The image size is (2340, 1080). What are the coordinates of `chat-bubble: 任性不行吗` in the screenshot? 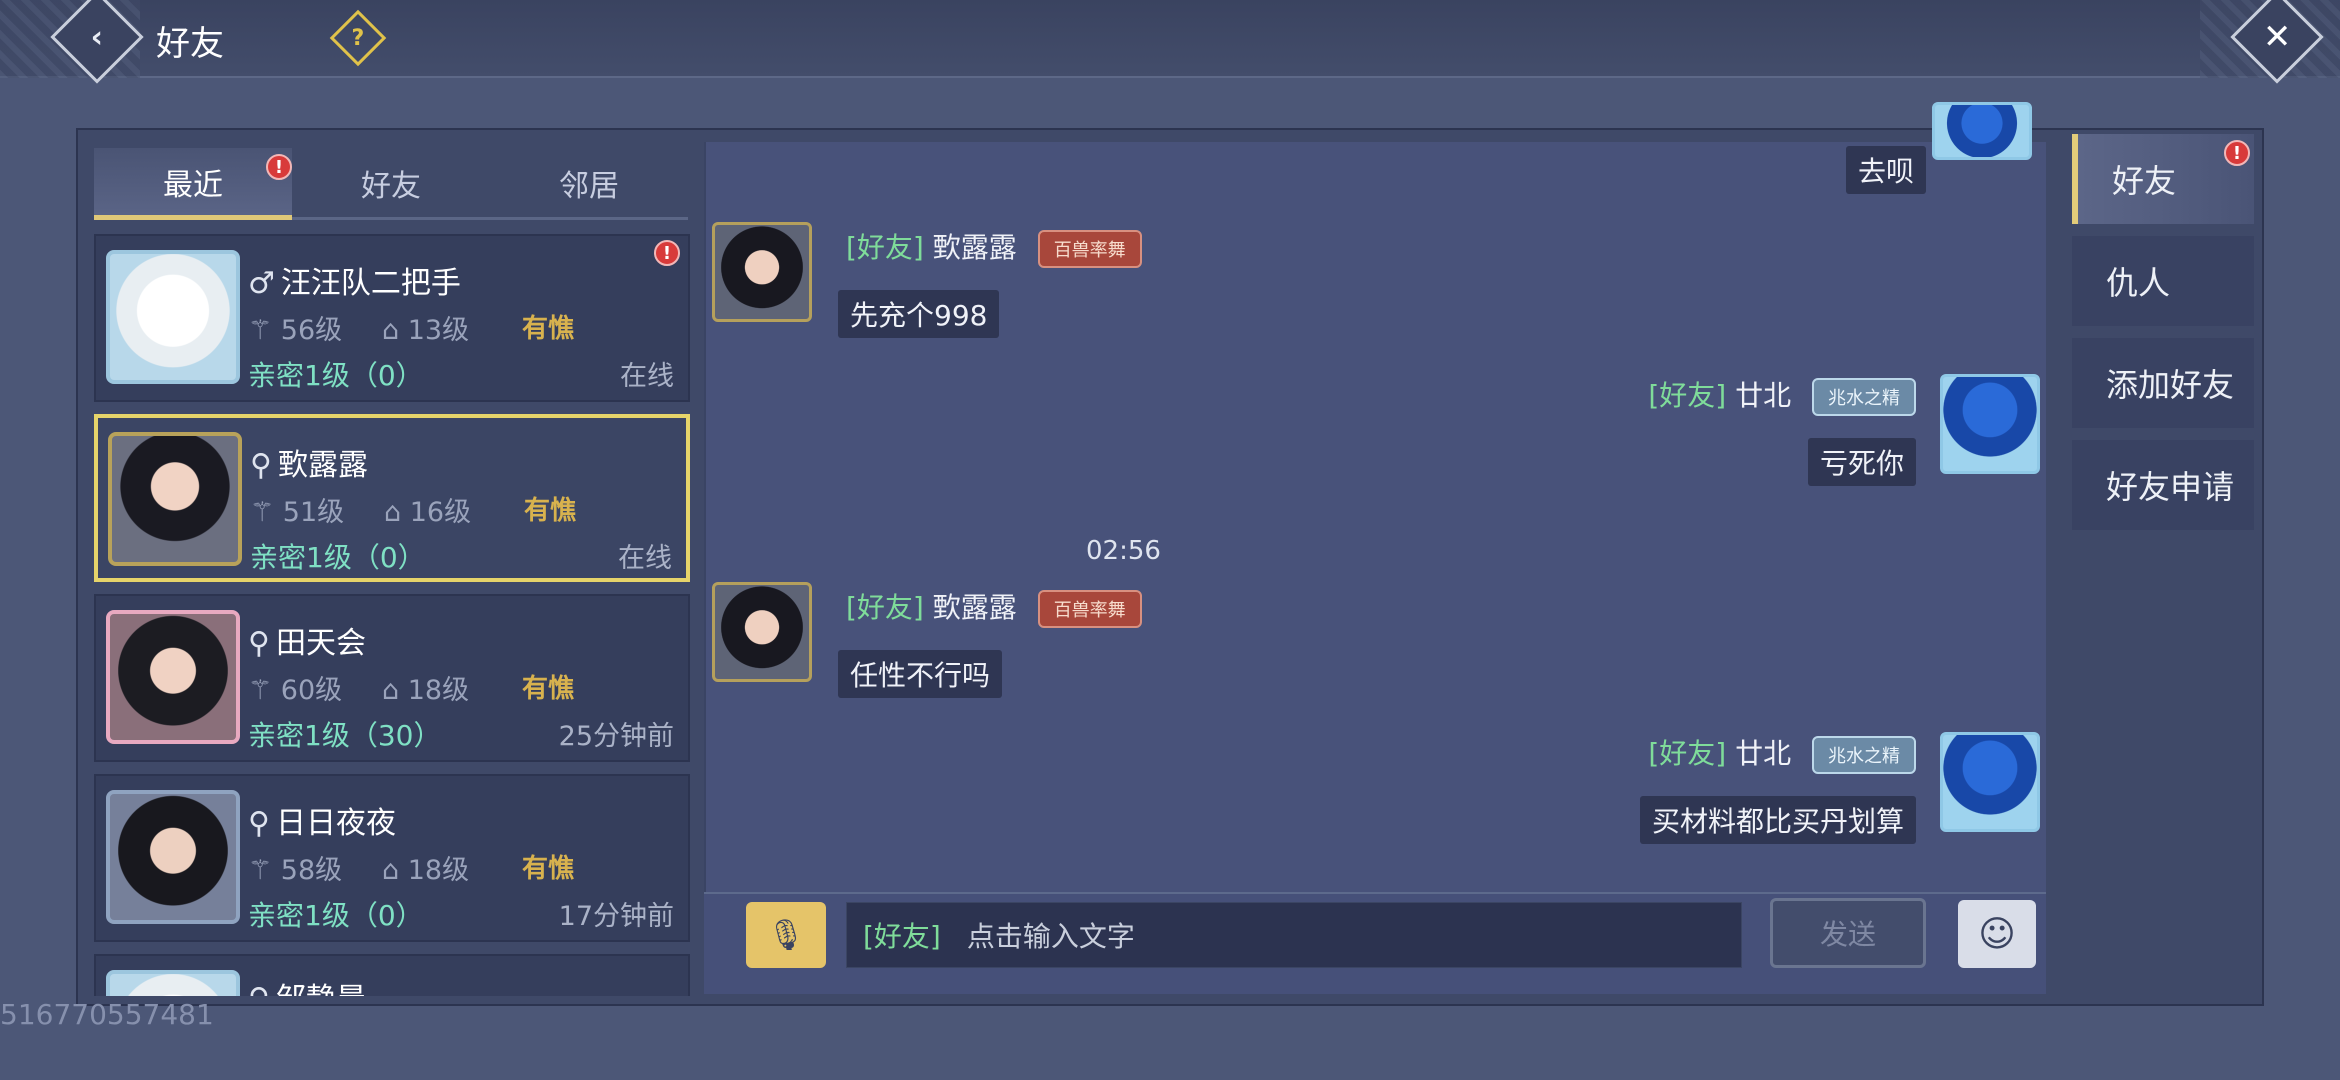 It's located at (920, 674).